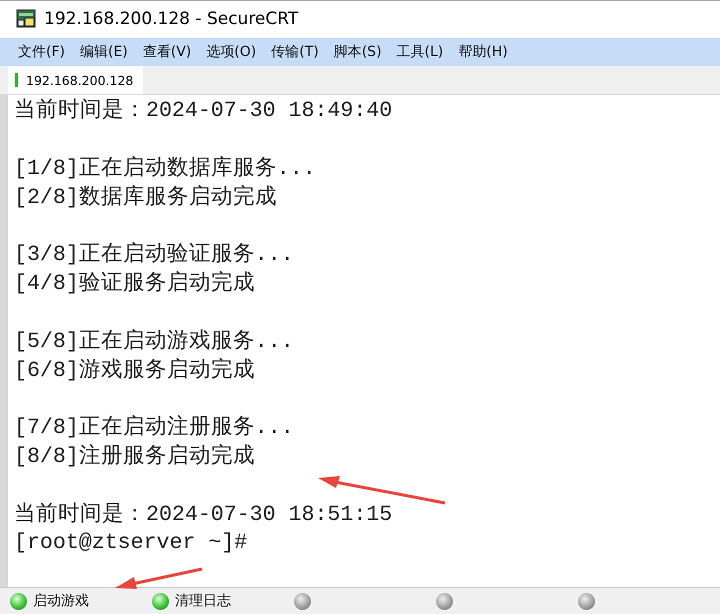 This screenshot has height=614, width=720. I want to click on menu-item: 脚本(S), so click(359, 52).